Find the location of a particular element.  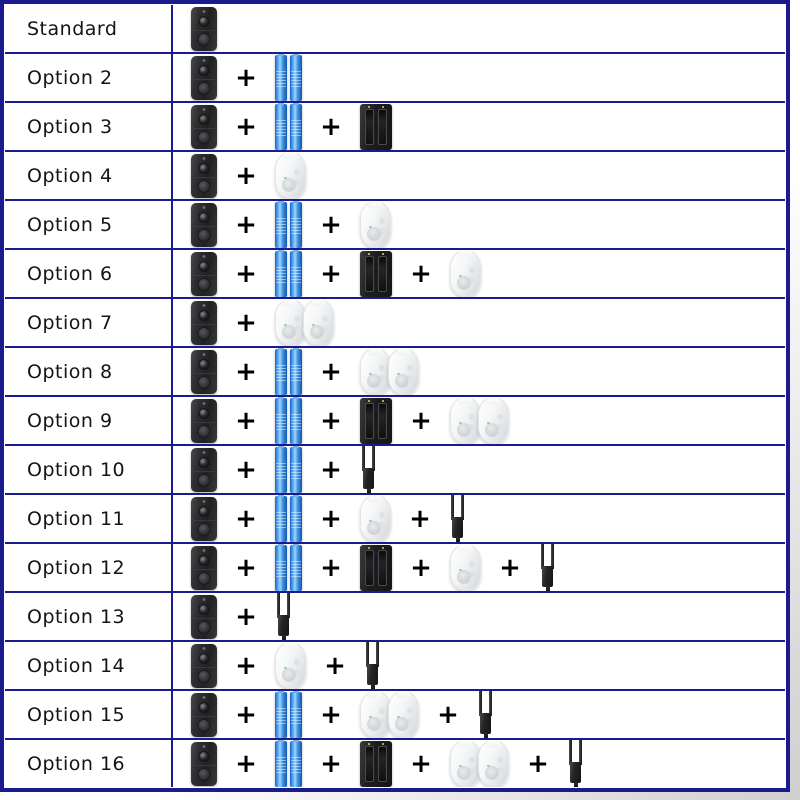

option-label-cell: Option 10 is located at coordinates (89, 469).